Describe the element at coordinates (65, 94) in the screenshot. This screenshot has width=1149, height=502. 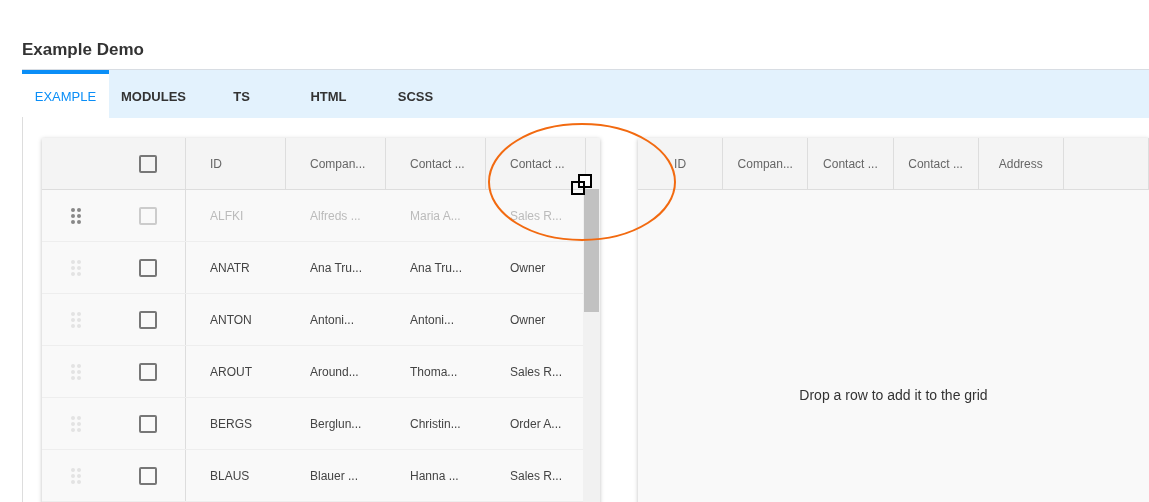
I see `tab: EXAMPLE` at that location.